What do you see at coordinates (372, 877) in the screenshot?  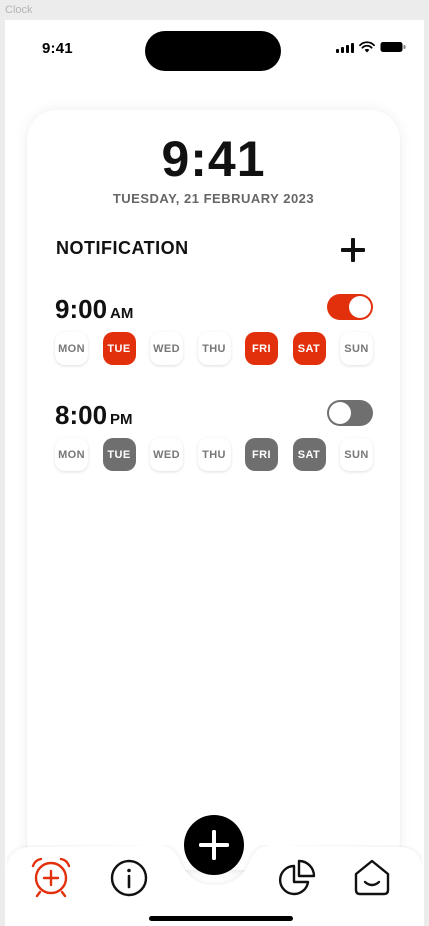 I see `home-icon` at bounding box center [372, 877].